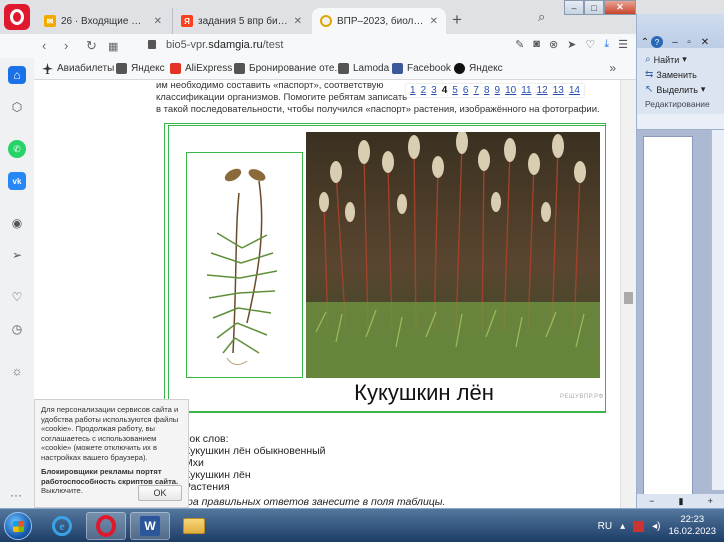 This screenshot has width=724, height=542. Describe the element at coordinates (574, 7) in the screenshot. I see `minimize-button: –` at that location.